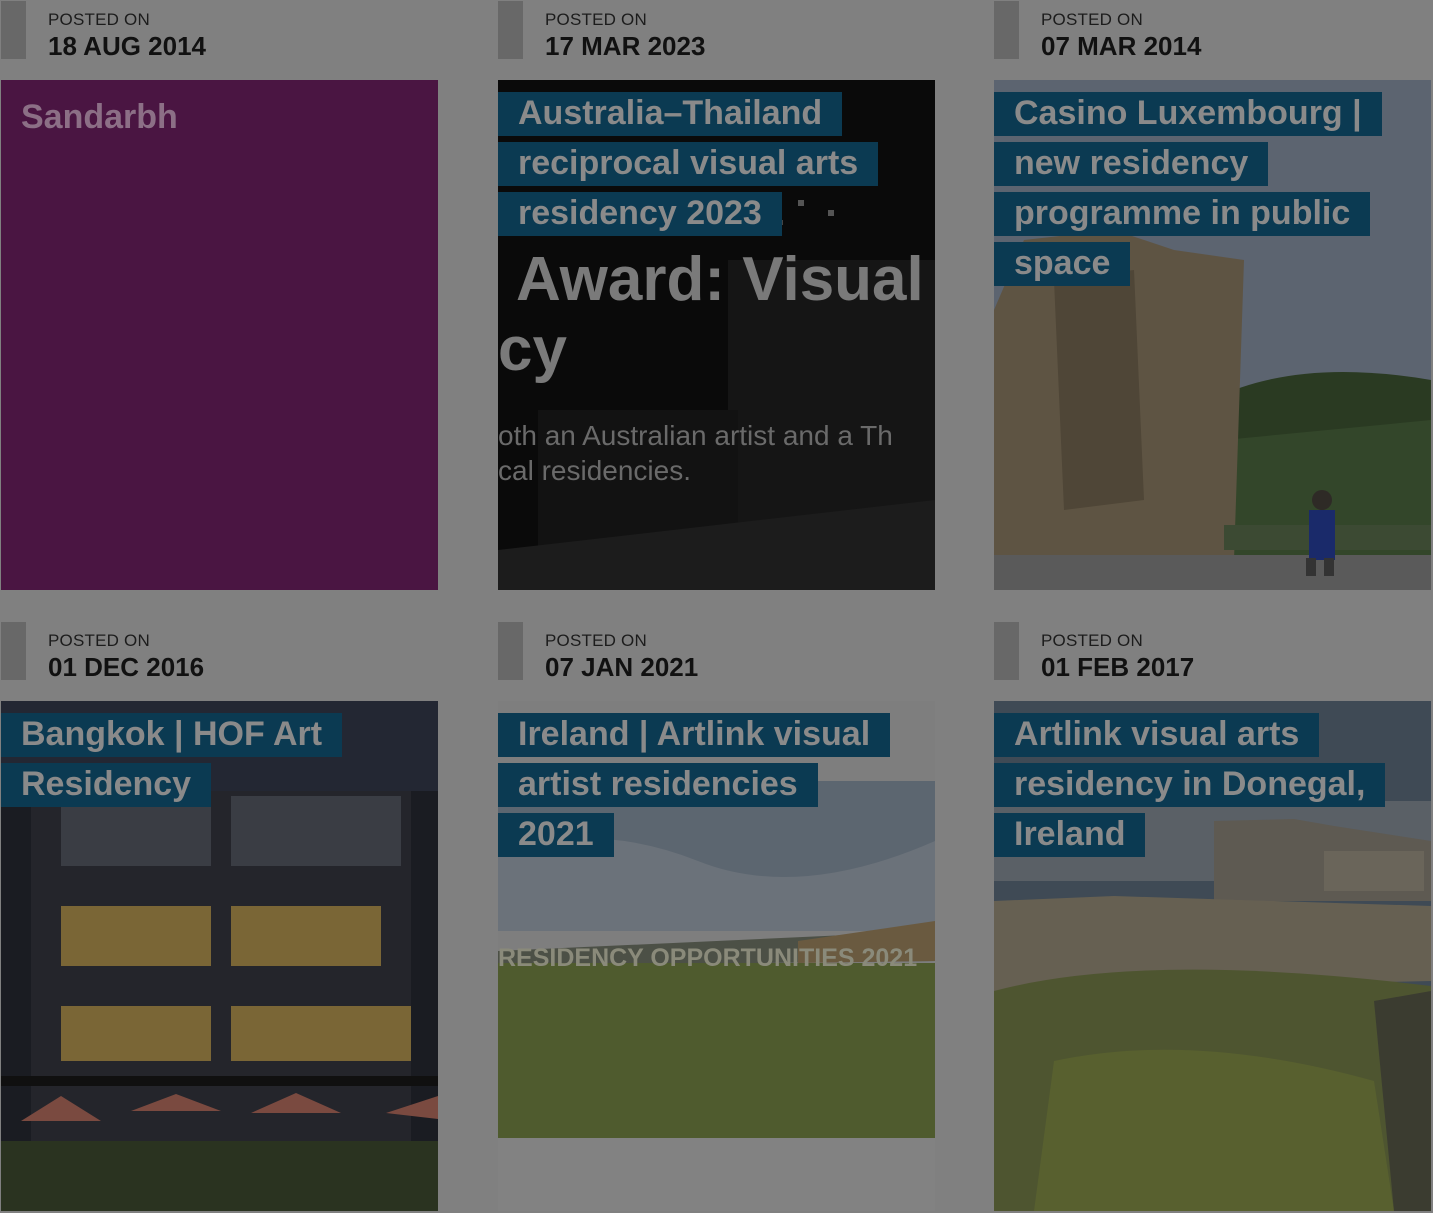  What do you see at coordinates (127, 46) in the screenshot?
I see `post-date: 18 AUG 2014` at bounding box center [127, 46].